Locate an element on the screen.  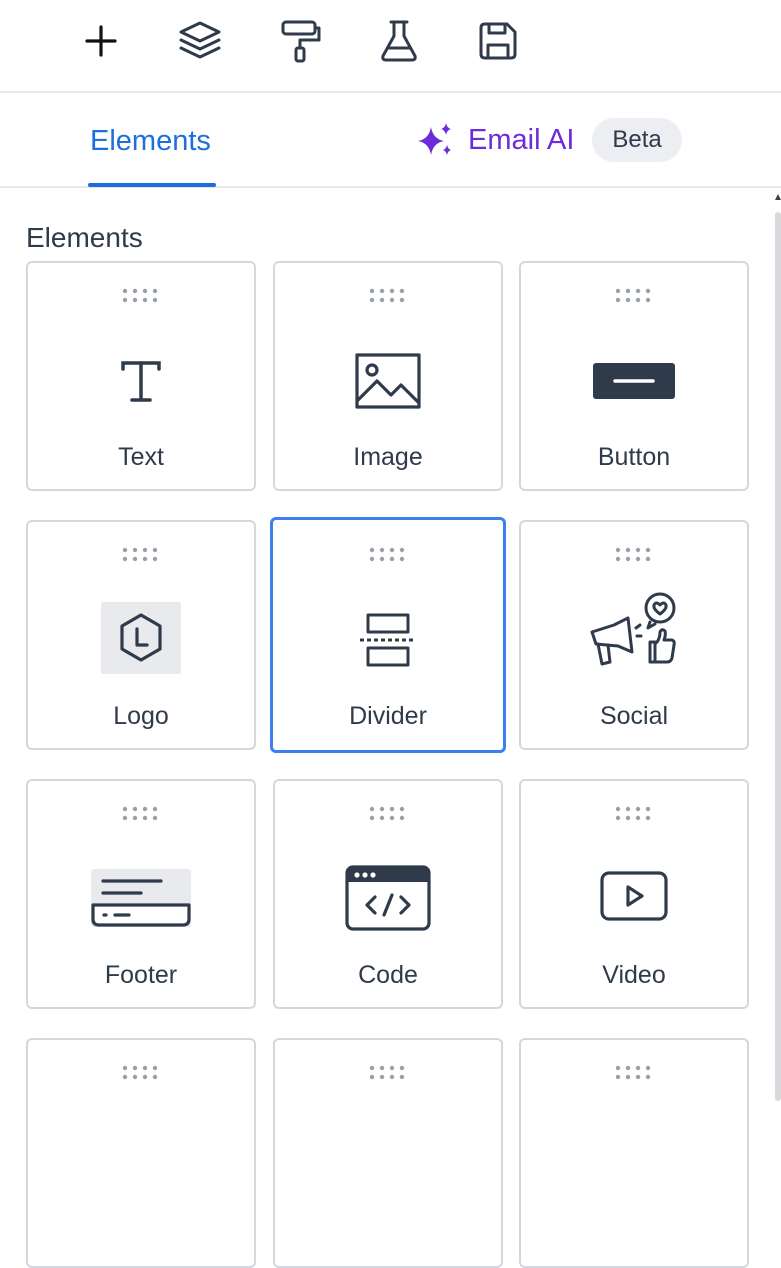
element-card-label: Button is located at coordinates (634, 457).